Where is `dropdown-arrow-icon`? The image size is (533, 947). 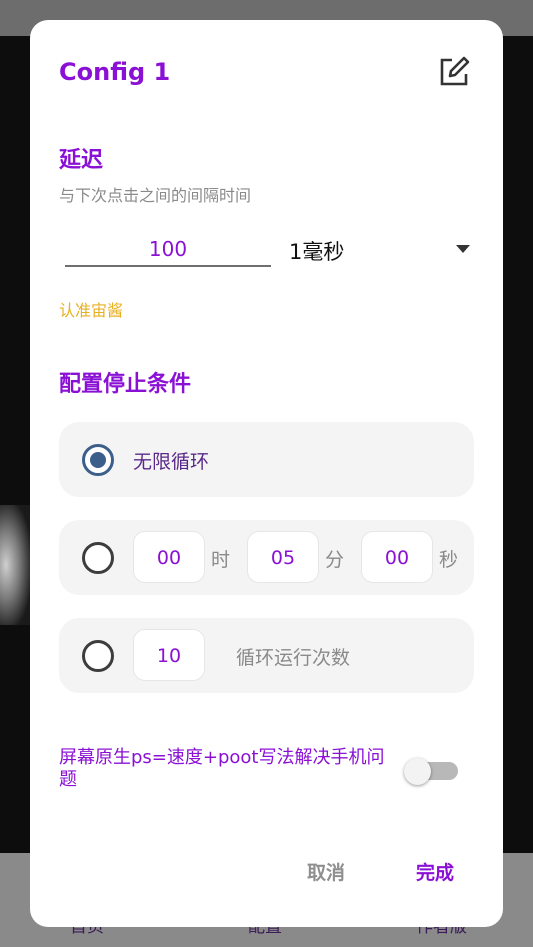
dropdown-arrow-icon is located at coordinates (463, 249).